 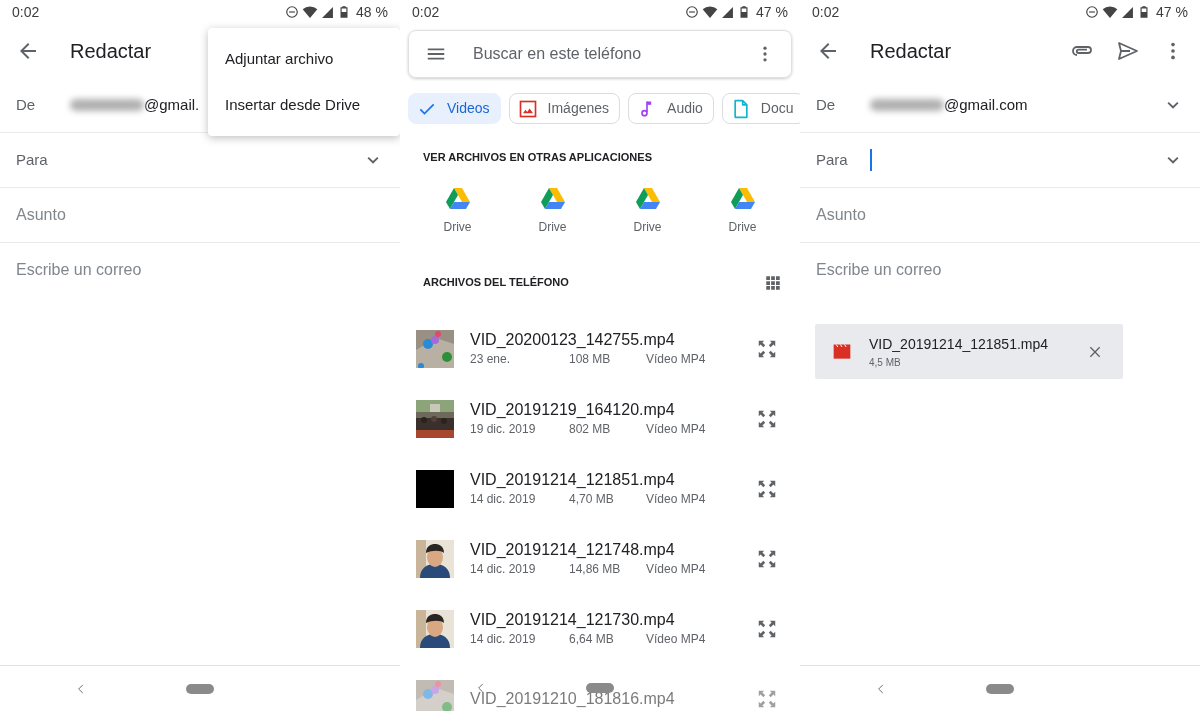 What do you see at coordinates (590, 359) in the screenshot?
I see `file-size: 108 MB` at bounding box center [590, 359].